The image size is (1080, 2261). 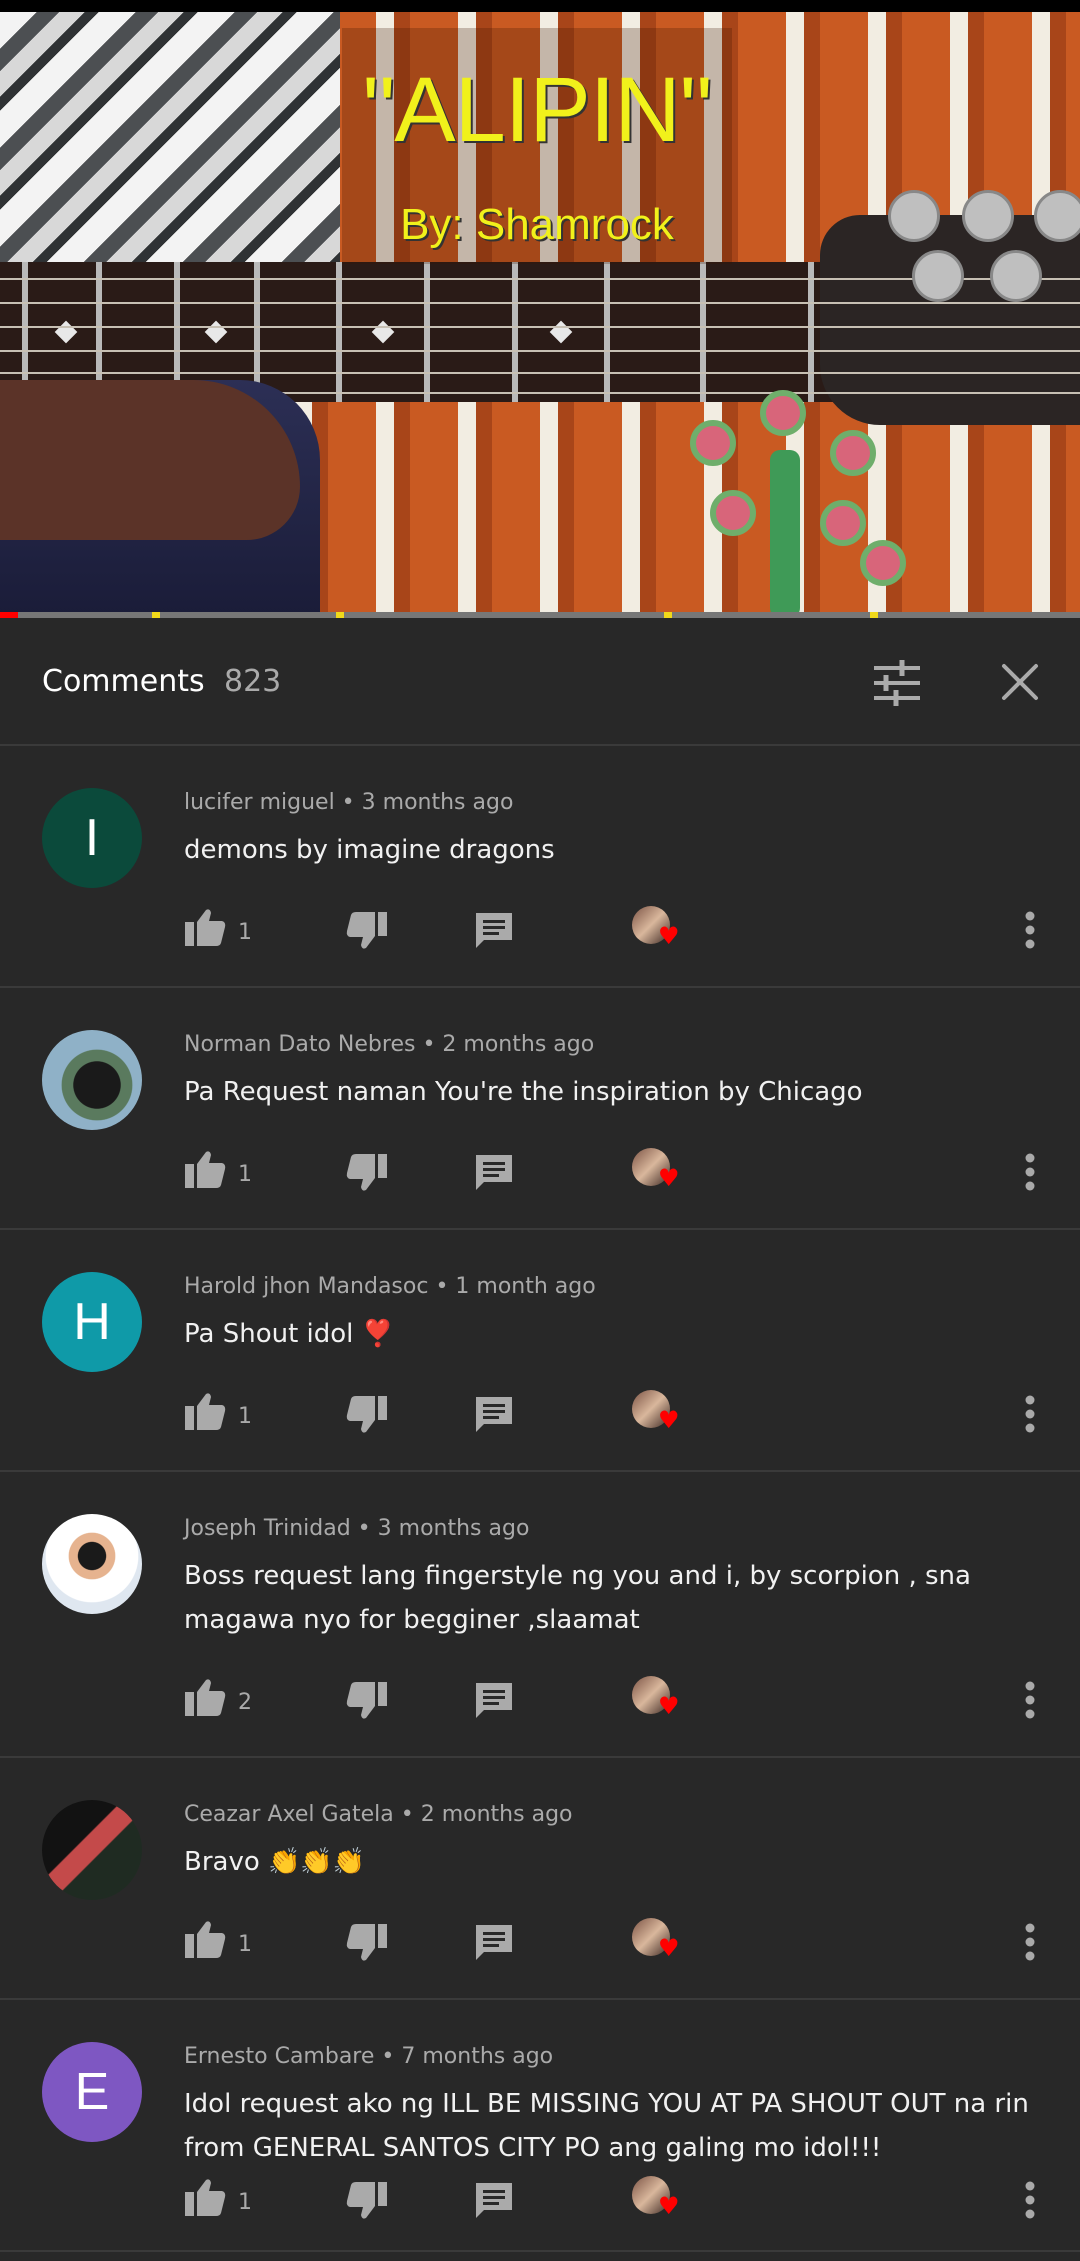 I want to click on comment-author: lucifer miguel, so click(x=259, y=802).